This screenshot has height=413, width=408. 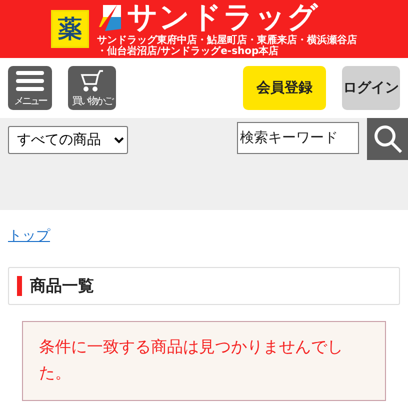 What do you see at coordinates (298, 138) in the screenshot?
I see `search-field: 検索キーワード` at bounding box center [298, 138].